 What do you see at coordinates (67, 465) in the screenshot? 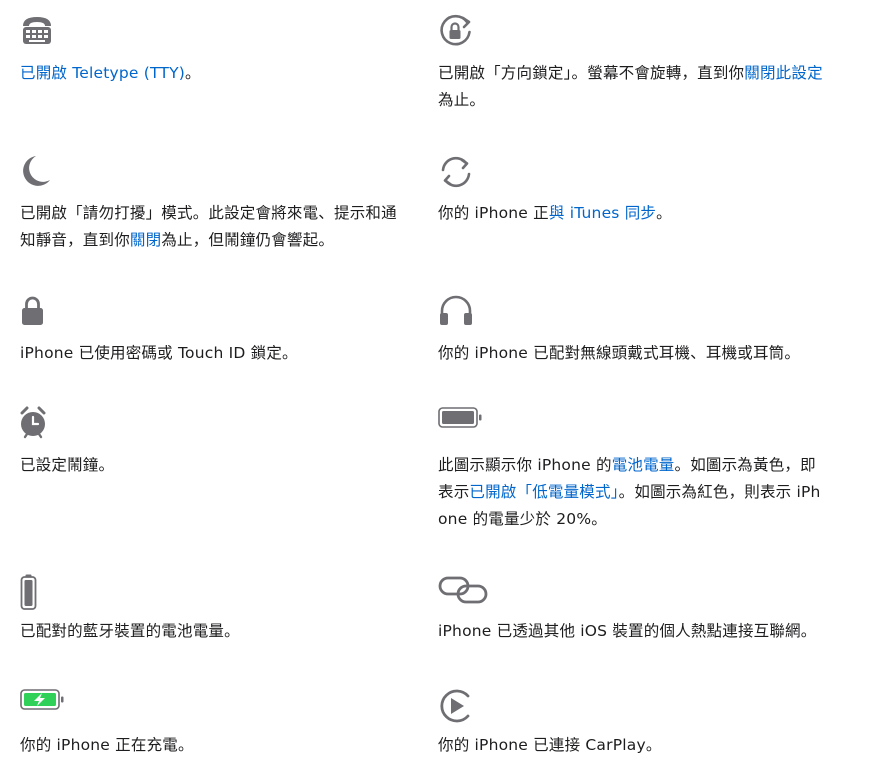
I see `status-description: 已設定鬧鐘。` at bounding box center [67, 465].